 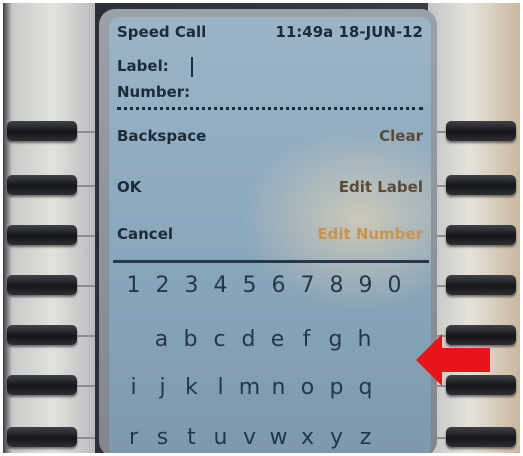 I want to click on key-letter: g, so click(x=335, y=339).